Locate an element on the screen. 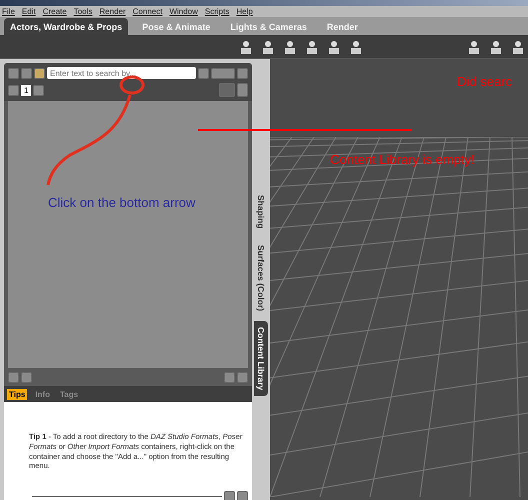 The image size is (528, 500). menu-item: Connect is located at coordinates (147, 11).